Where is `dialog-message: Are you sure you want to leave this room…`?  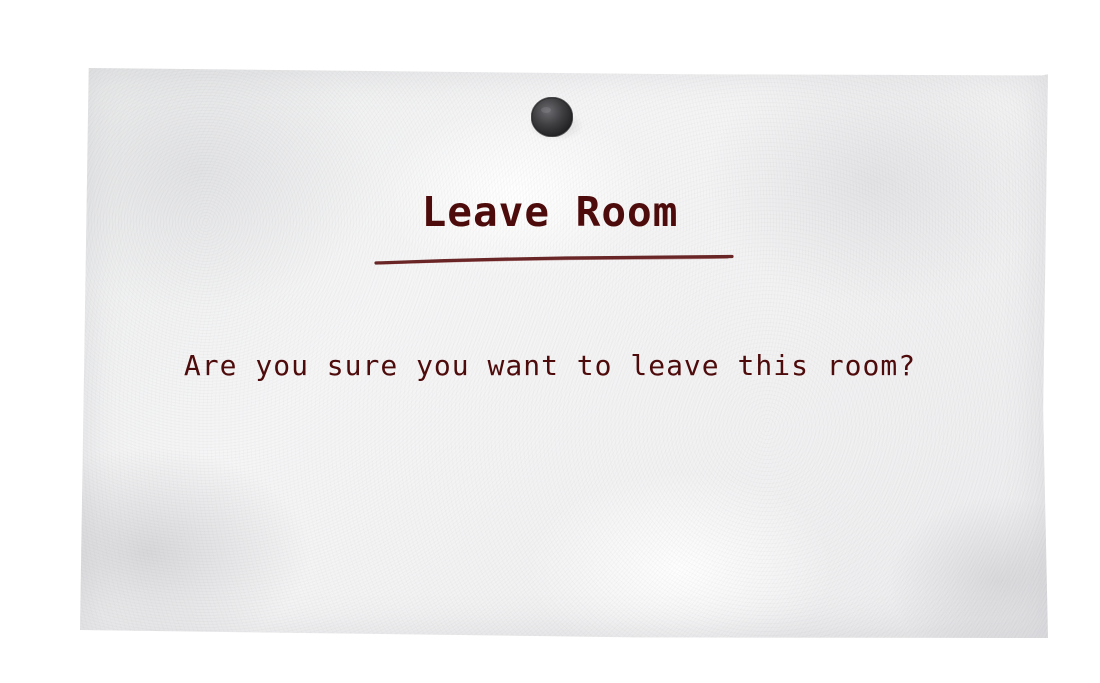
dialog-message: Are you sure you want to leave this room… is located at coordinates (550, 365).